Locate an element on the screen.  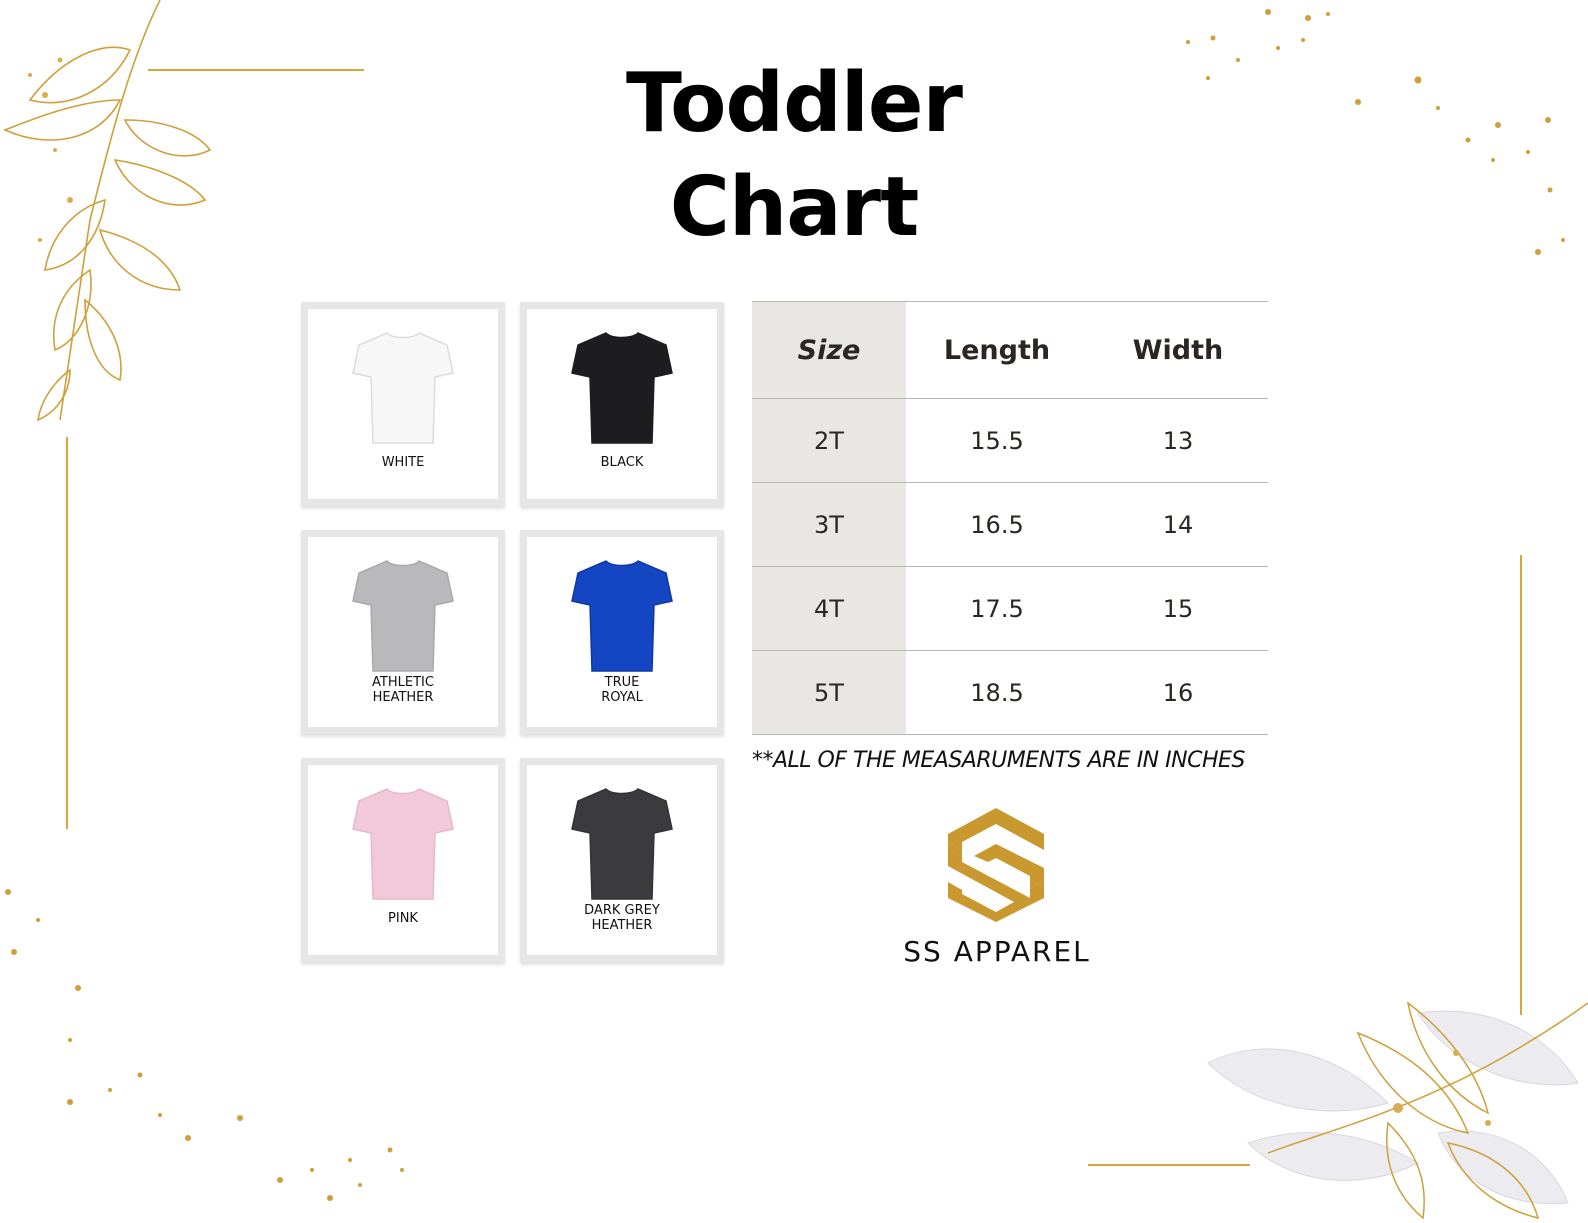
table-row: 5T 18.5 16 is located at coordinates (1010, 692).